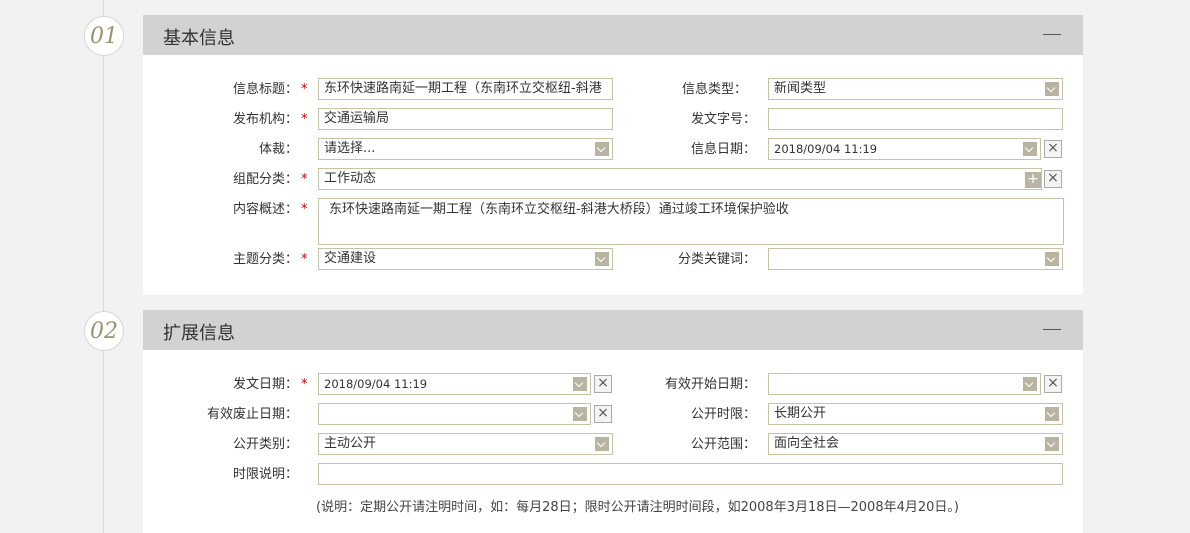  Describe the element at coordinates (603, 414) in the screenshot. I see `clear-valid-end-button: ×` at that location.